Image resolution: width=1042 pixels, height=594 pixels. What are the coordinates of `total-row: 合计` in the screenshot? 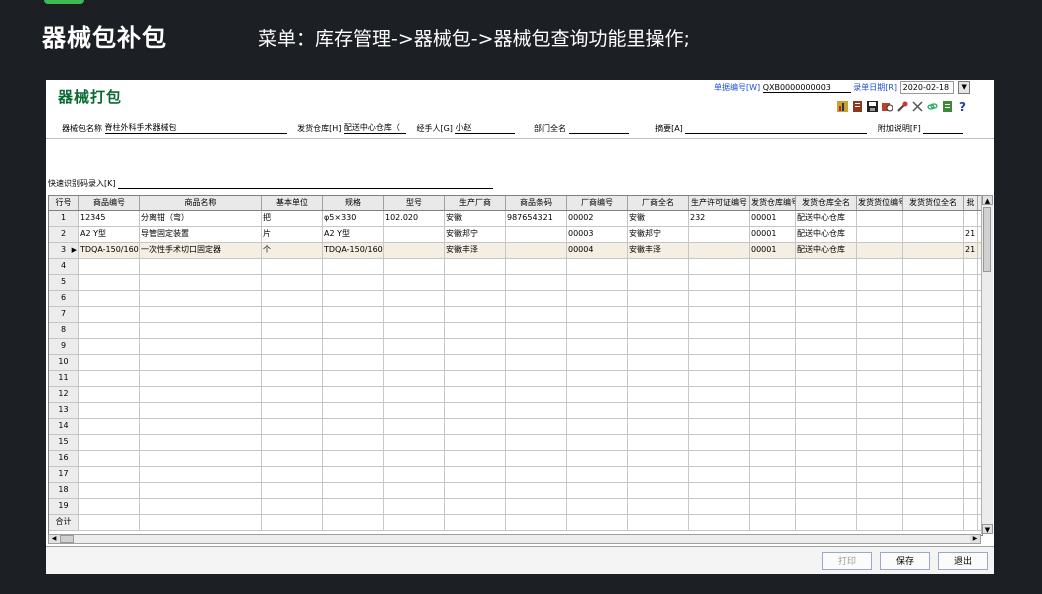 It's located at (515, 523).